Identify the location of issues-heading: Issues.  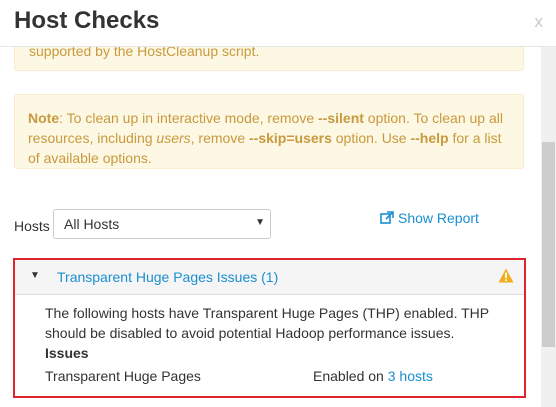
(67, 353).